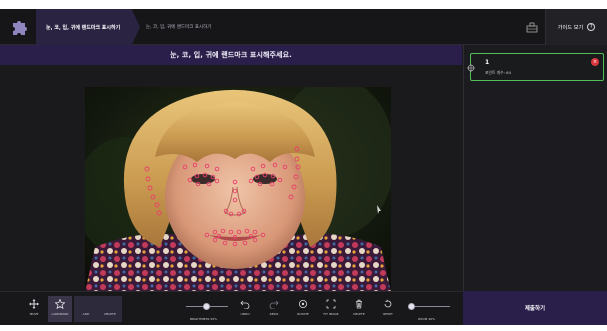 This screenshot has width=607, height=331. What do you see at coordinates (303, 309) in the screenshot?
I see `rotate-button: ROTATE` at bounding box center [303, 309].